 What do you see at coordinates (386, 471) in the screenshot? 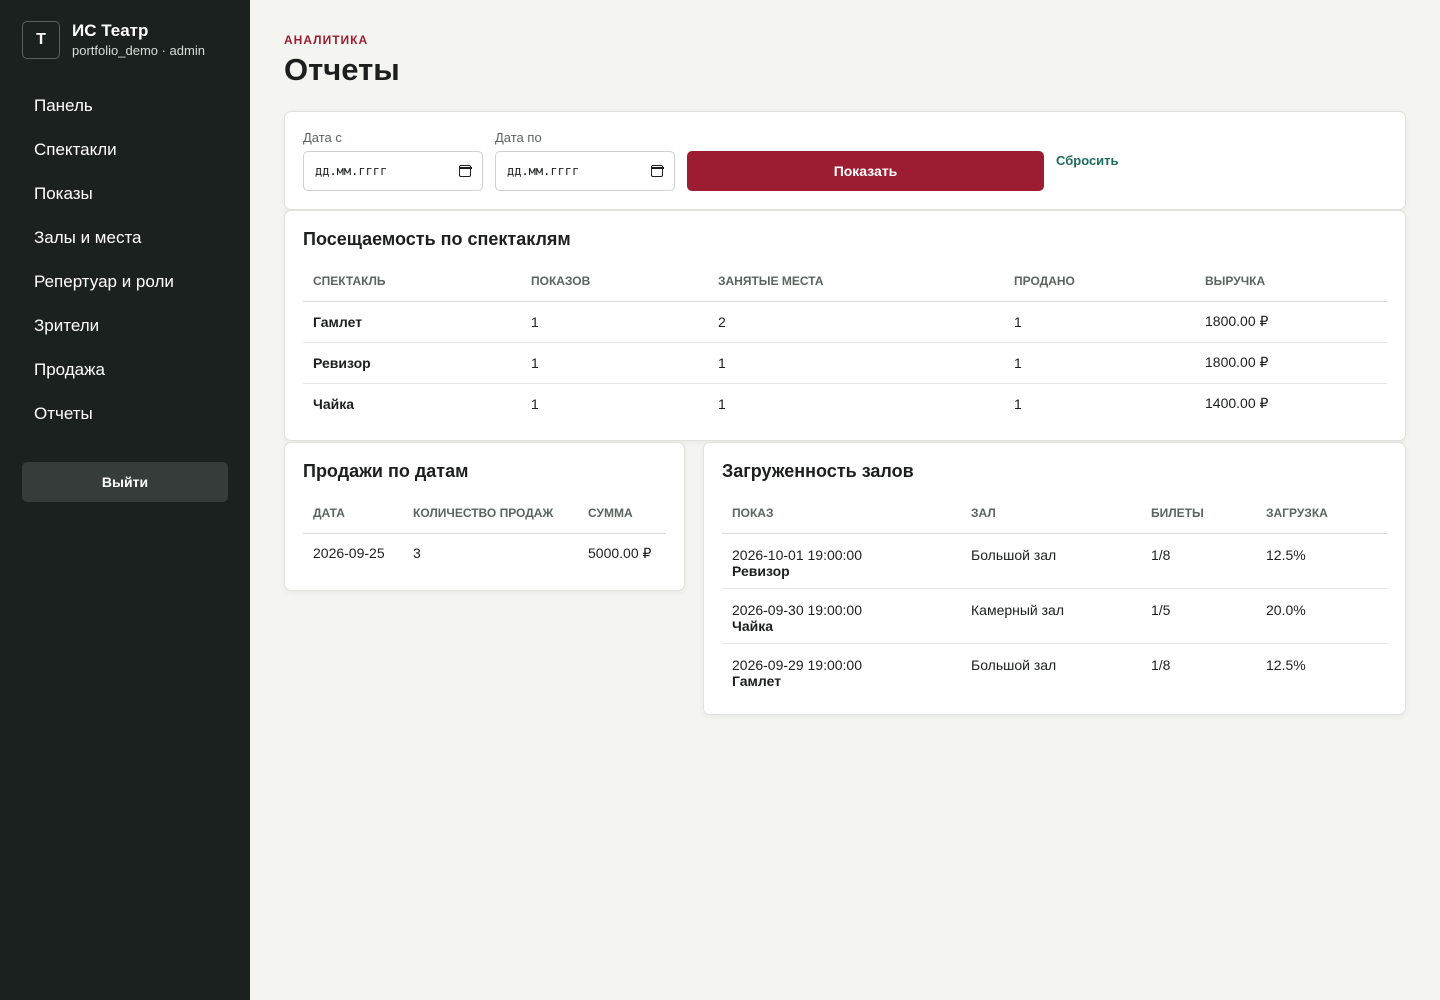
I see `sales-title: Продажи по датам` at bounding box center [386, 471].